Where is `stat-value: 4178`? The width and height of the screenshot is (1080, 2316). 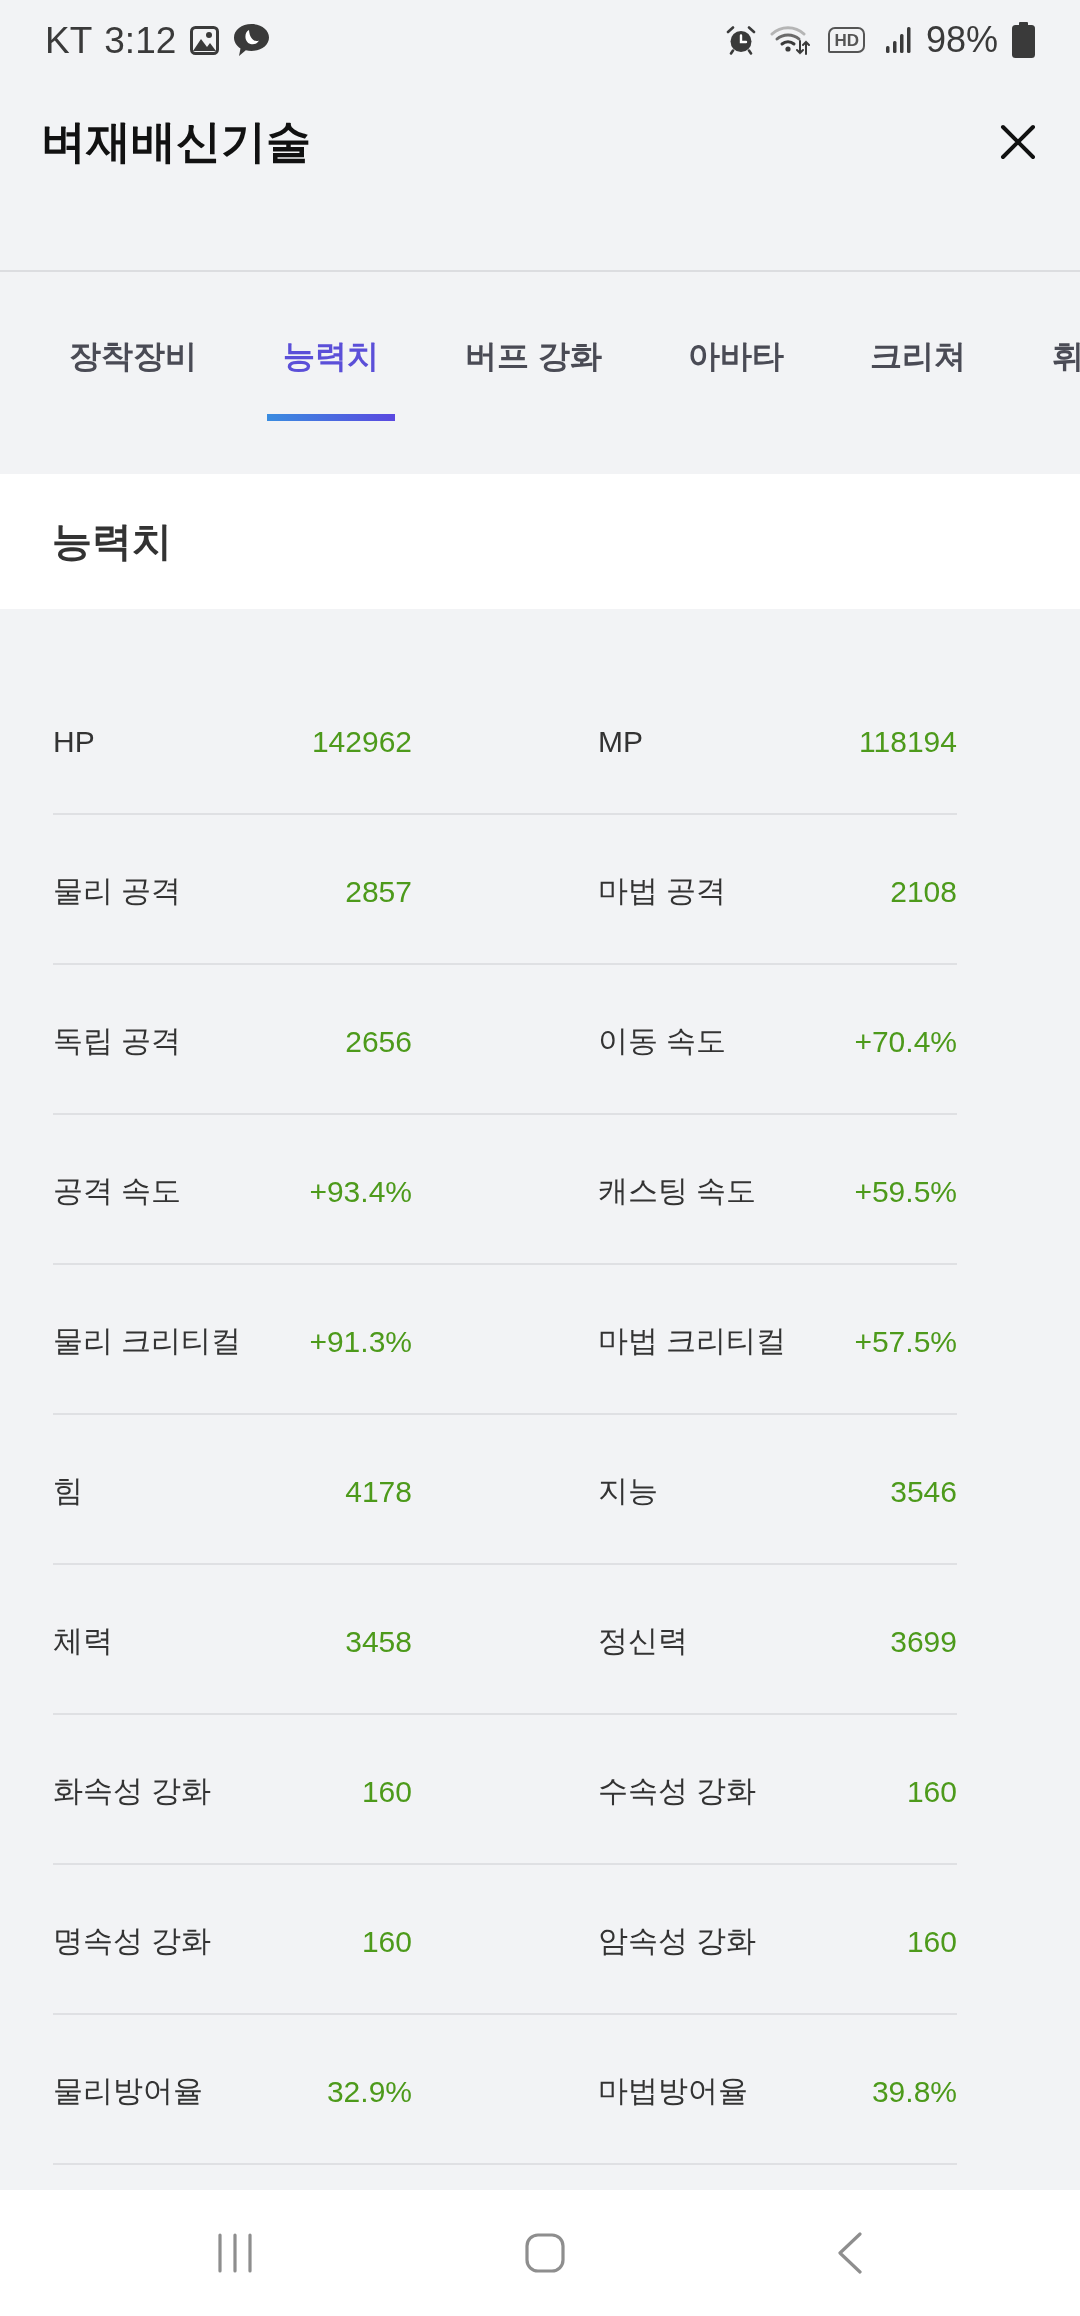 stat-value: 4178 is located at coordinates (378, 1491).